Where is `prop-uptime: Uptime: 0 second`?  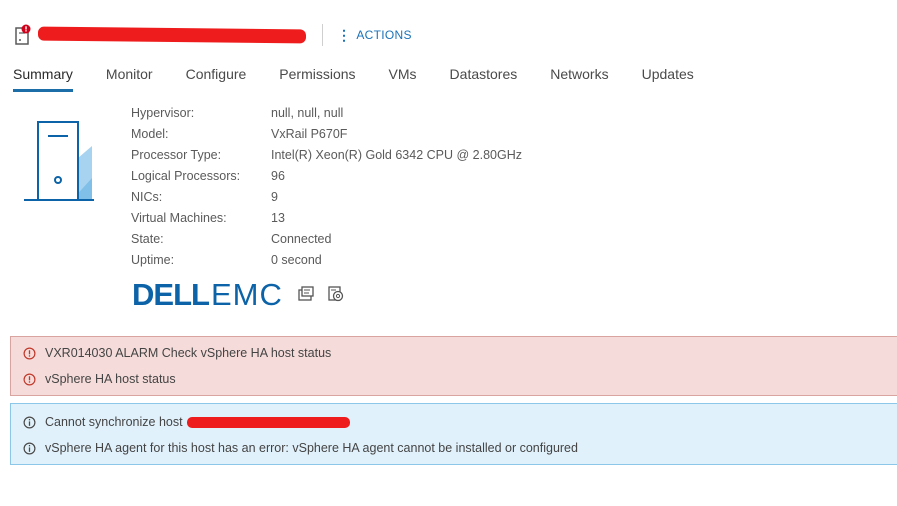 prop-uptime: Uptime: 0 second is located at coordinates (326, 260).